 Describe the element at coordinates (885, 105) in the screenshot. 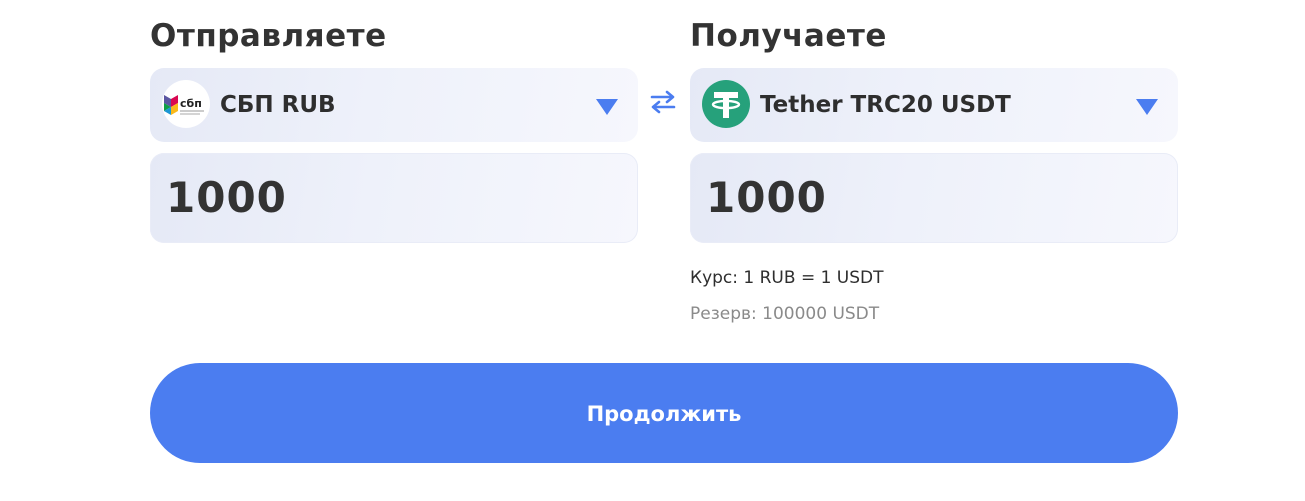

I see `receive-currency-label: Tether TRC20 USDT` at that location.